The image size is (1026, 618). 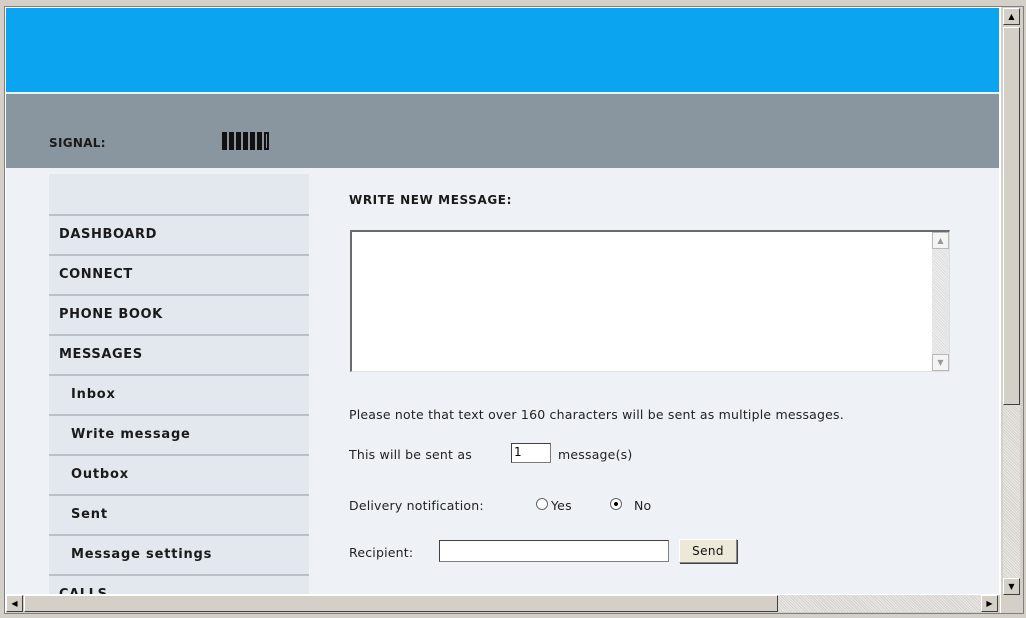 I want to click on scroll-left-icon: ◀, so click(x=14, y=603).